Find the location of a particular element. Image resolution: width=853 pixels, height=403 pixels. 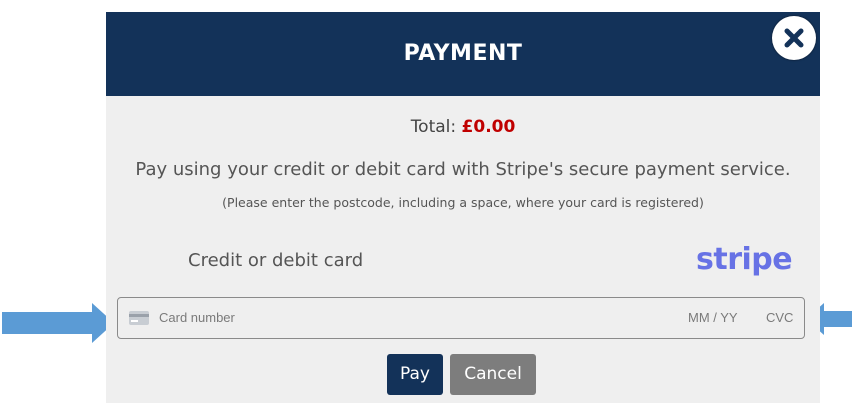

close-icon is located at coordinates (794, 38).